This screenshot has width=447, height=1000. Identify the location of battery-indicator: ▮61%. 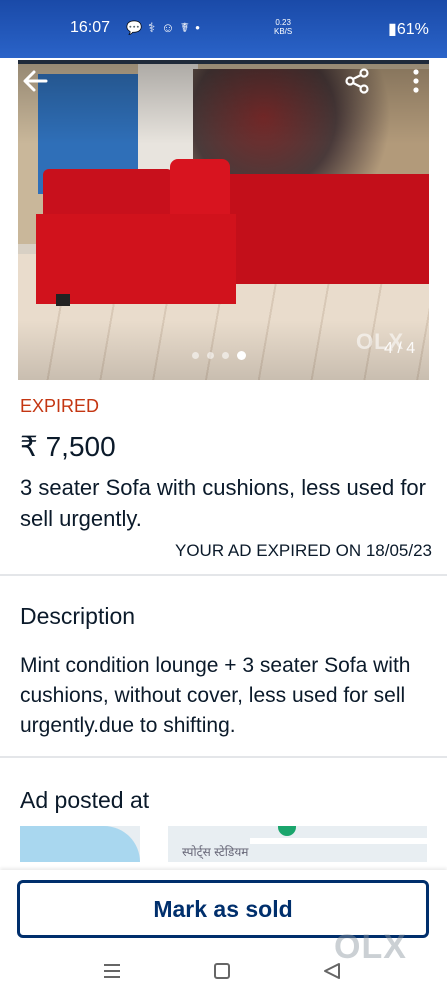
(408, 29).